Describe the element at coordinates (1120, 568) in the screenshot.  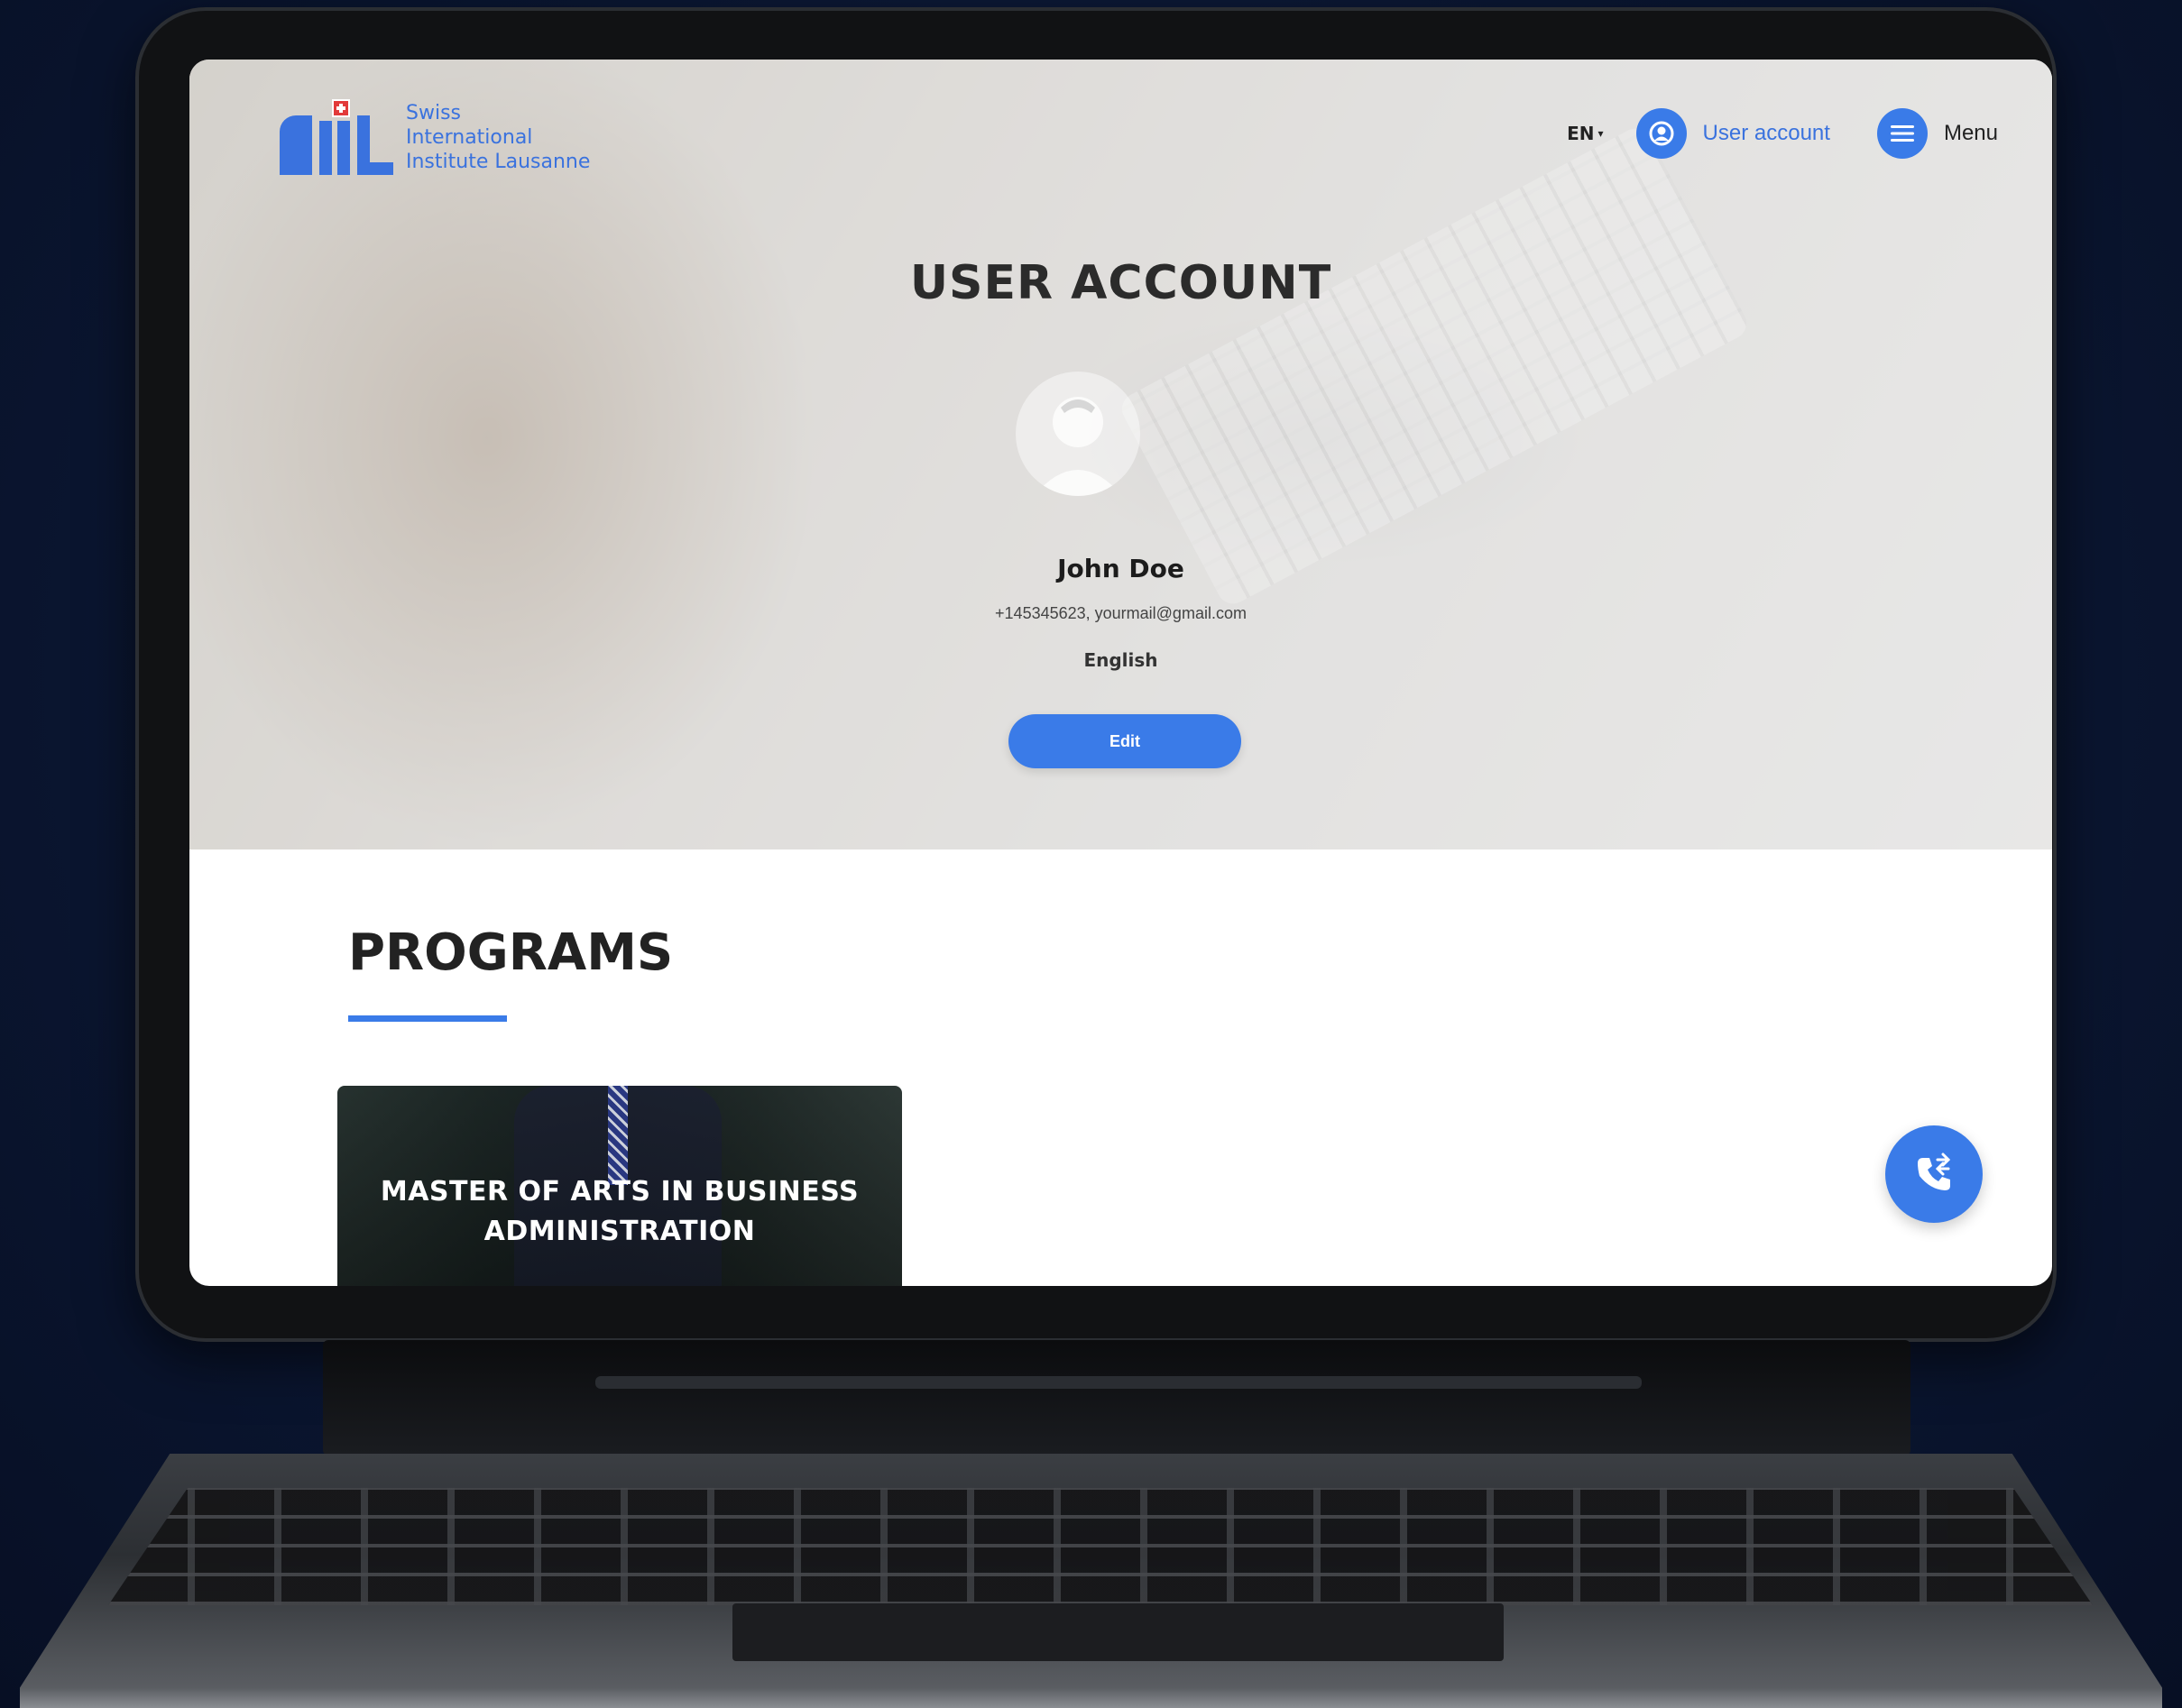
I see `profile-name: John Doe` at that location.